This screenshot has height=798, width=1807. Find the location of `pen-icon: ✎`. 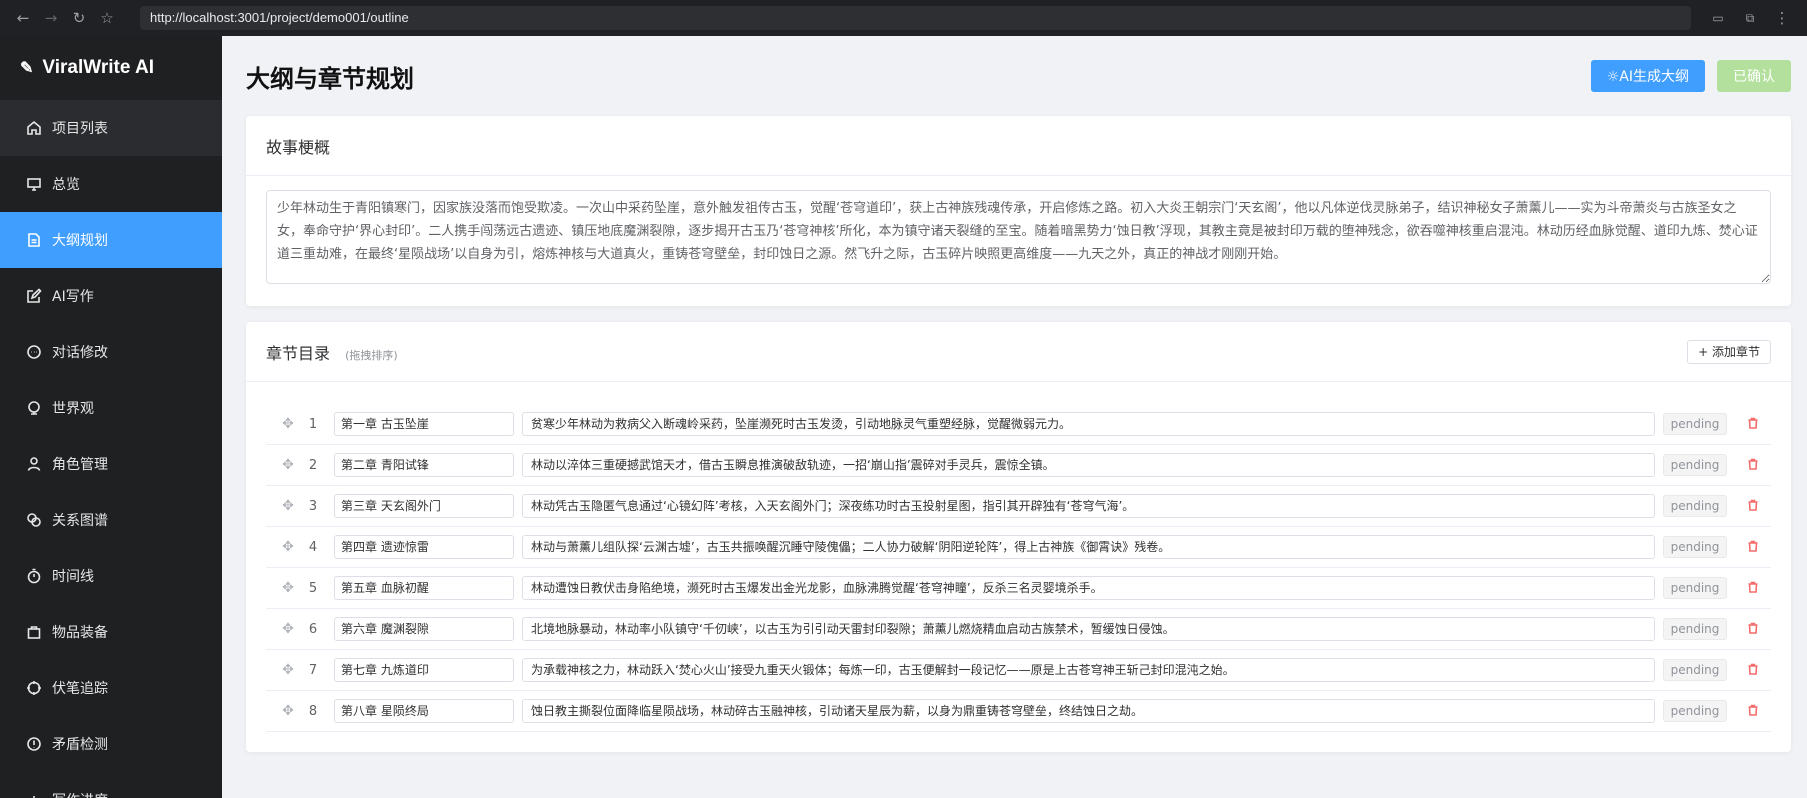

pen-icon: ✎ is located at coordinates (27, 68).